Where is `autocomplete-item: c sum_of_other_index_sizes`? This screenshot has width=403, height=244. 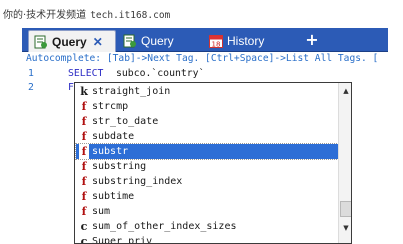
autocomplete-item: c sum_of_other_index_sizes is located at coordinates (207, 226).